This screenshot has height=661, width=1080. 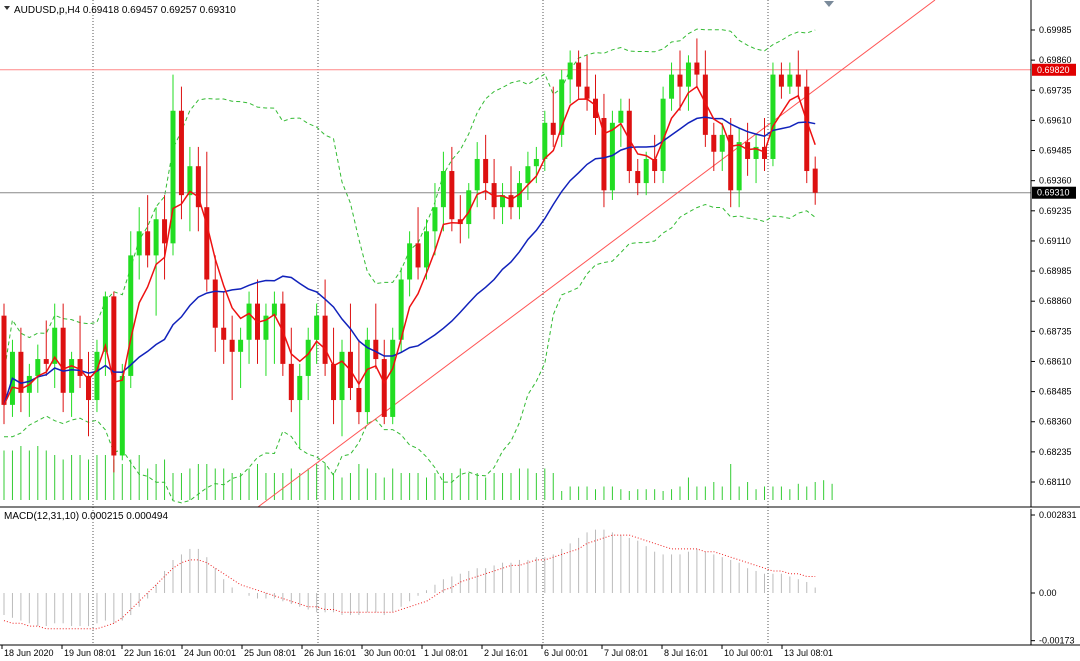 What do you see at coordinates (566, 653) in the screenshot?
I see `time-tick-label: 6 Jul 00:01` at bounding box center [566, 653].